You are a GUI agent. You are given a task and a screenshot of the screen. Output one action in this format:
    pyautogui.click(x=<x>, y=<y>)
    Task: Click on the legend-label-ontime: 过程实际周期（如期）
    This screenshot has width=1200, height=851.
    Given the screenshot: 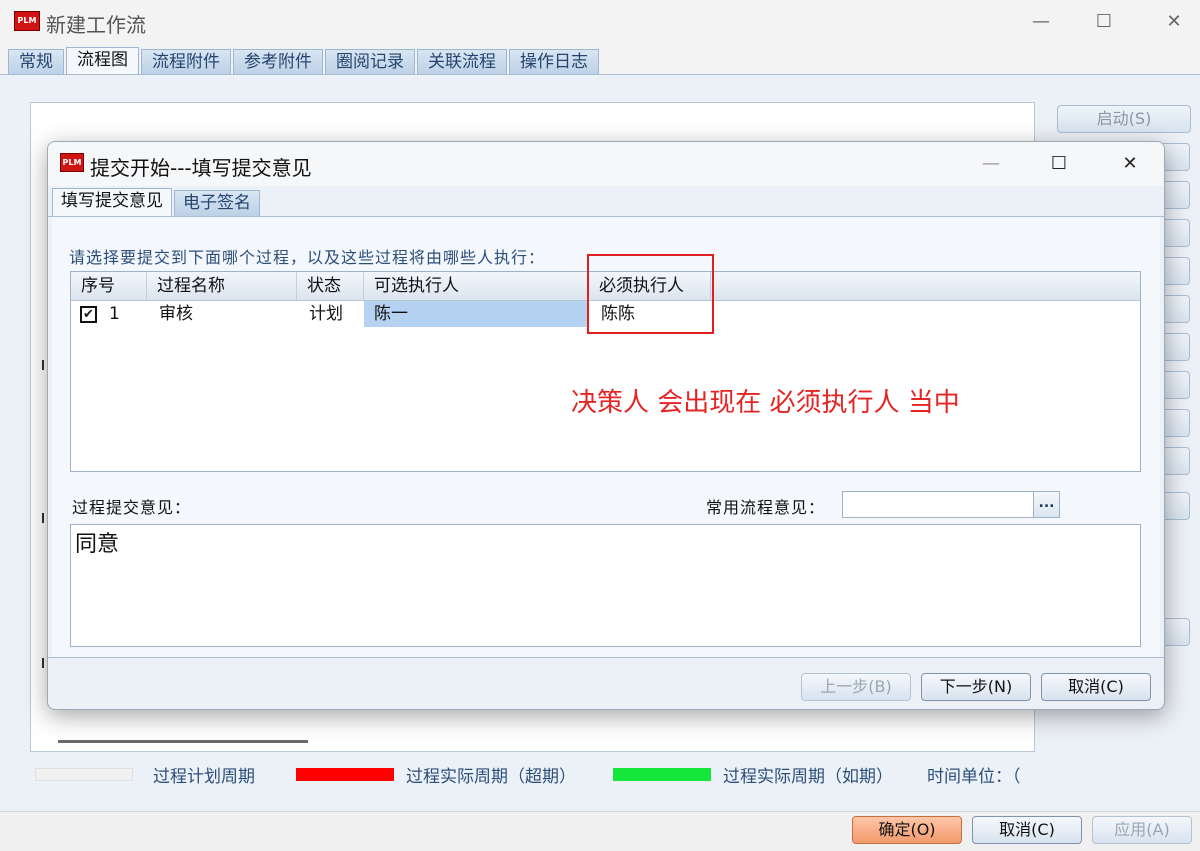 What is the action you would take?
    pyautogui.click(x=808, y=777)
    